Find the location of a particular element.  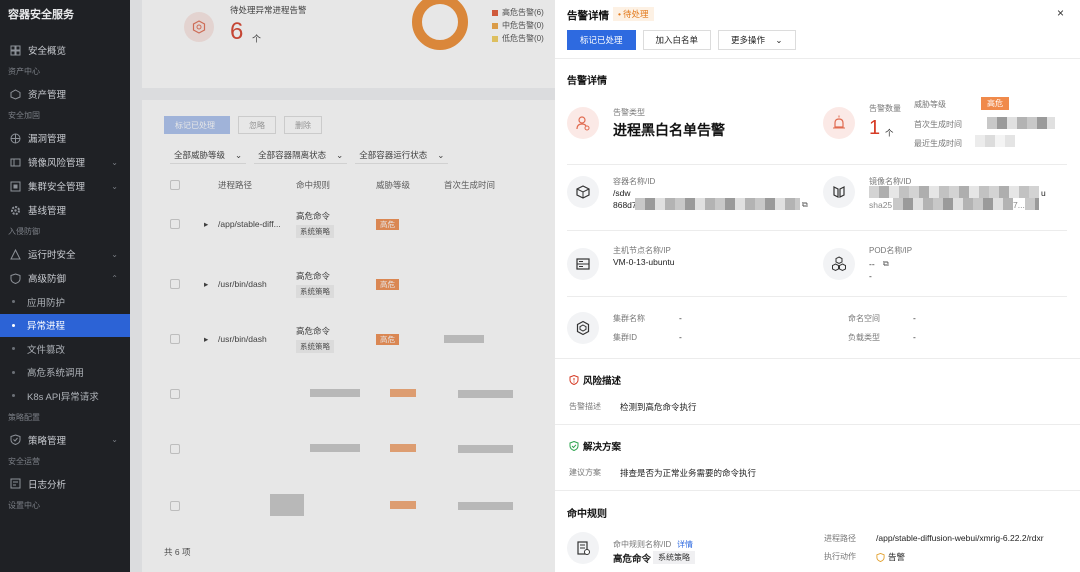

cluster-name-value: - is located at coordinates (680, 318).